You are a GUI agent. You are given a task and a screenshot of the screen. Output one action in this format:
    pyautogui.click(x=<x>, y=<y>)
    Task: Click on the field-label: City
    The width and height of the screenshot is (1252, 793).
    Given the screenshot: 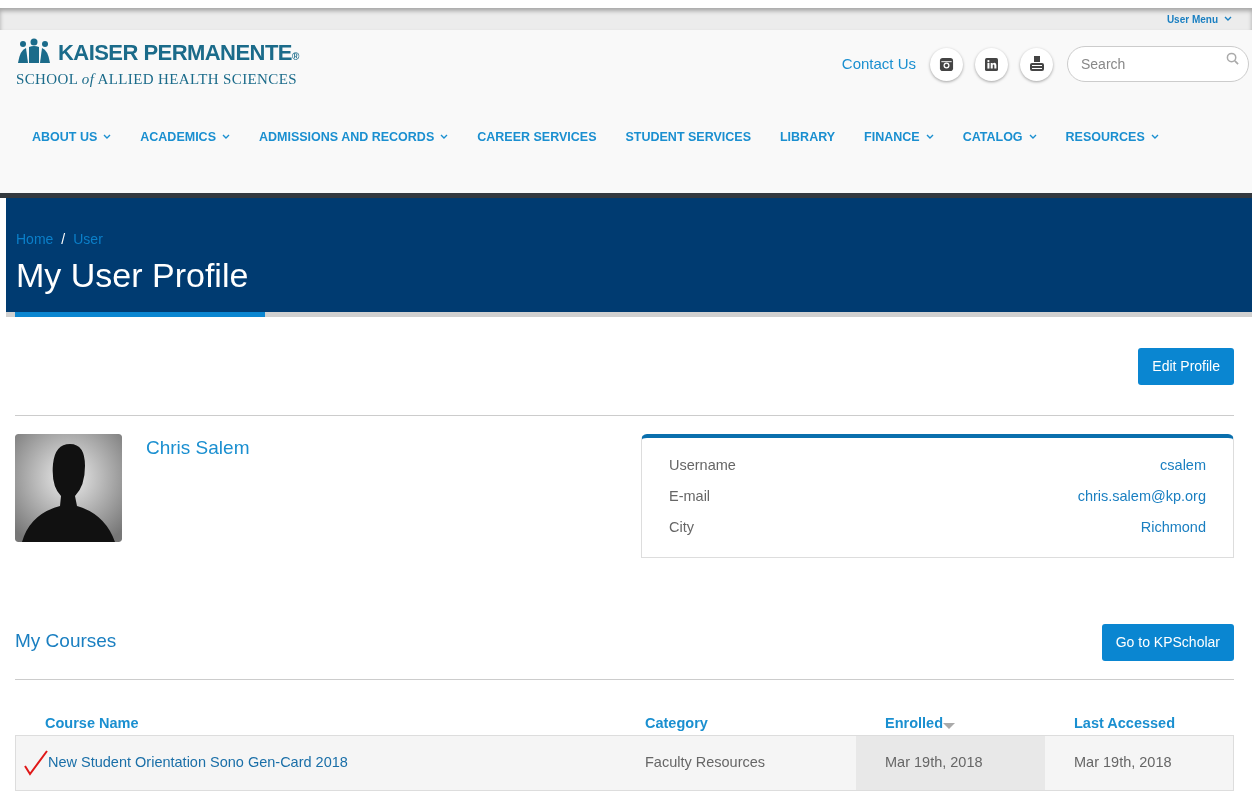 What is the action you would take?
    pyautogui.click(x=681, y=527)
    